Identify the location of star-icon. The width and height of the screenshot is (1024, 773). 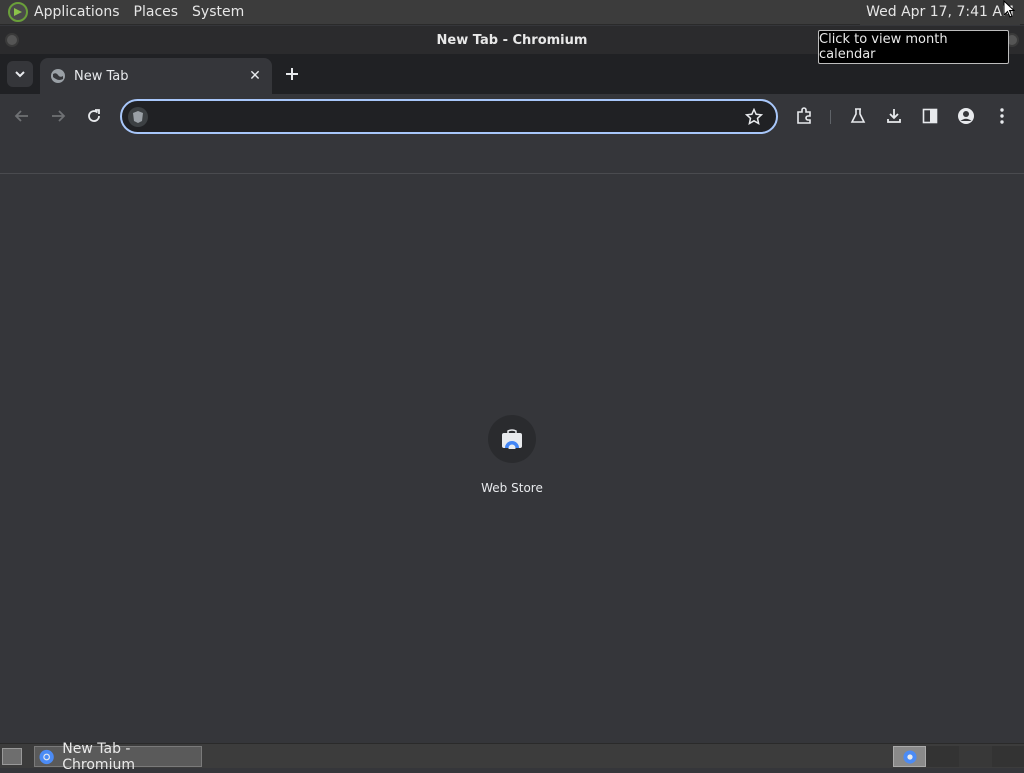
(754, 117).